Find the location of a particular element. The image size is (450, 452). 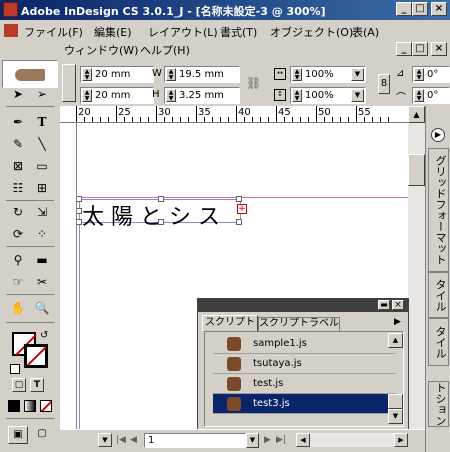

w-field: ▲ ▼ 19.5 mm is located at coordinates (202, 74).